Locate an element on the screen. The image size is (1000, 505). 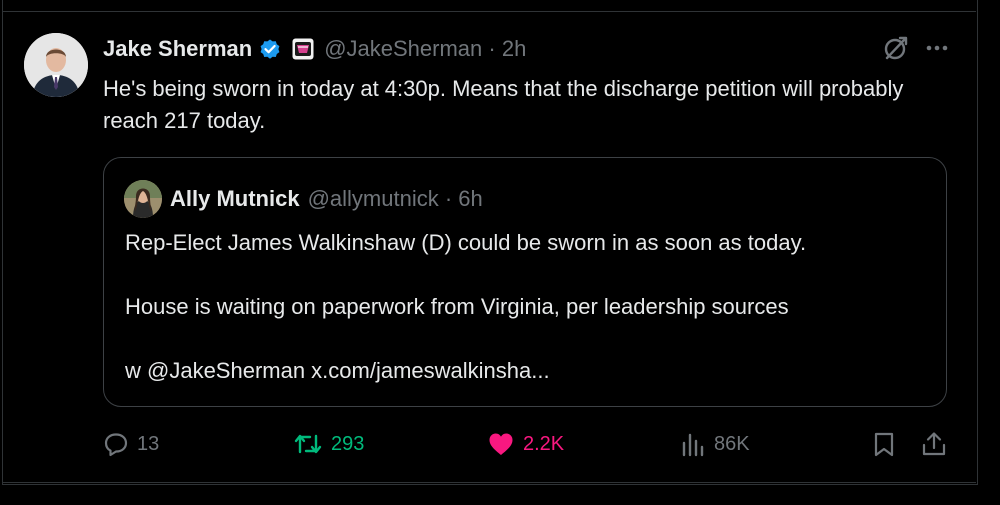
quoted-author-avatar is located at coordinates (143, 199).